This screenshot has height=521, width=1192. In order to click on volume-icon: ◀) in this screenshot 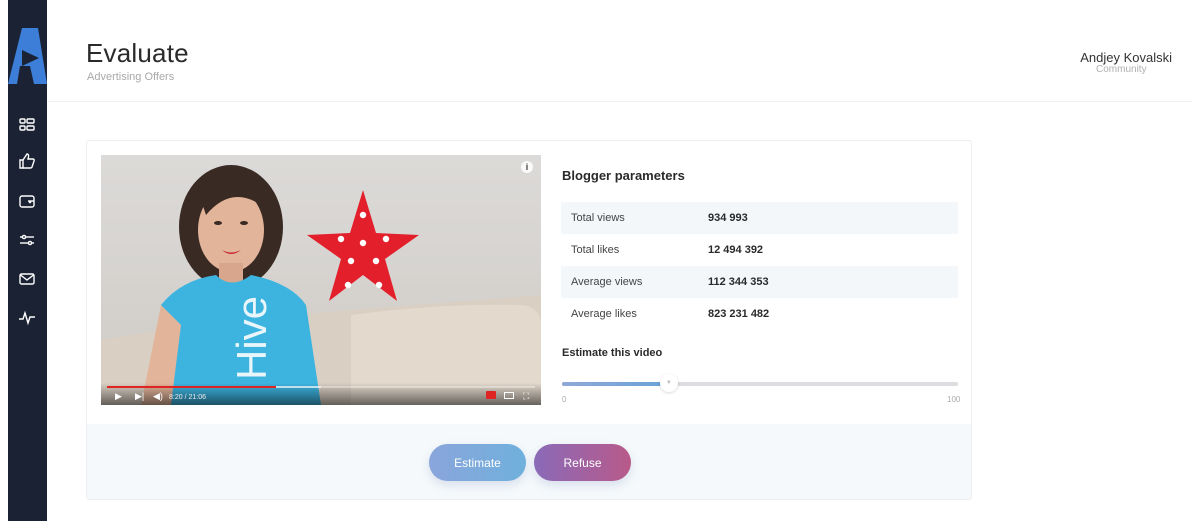, I will do `click(158, 396)`.